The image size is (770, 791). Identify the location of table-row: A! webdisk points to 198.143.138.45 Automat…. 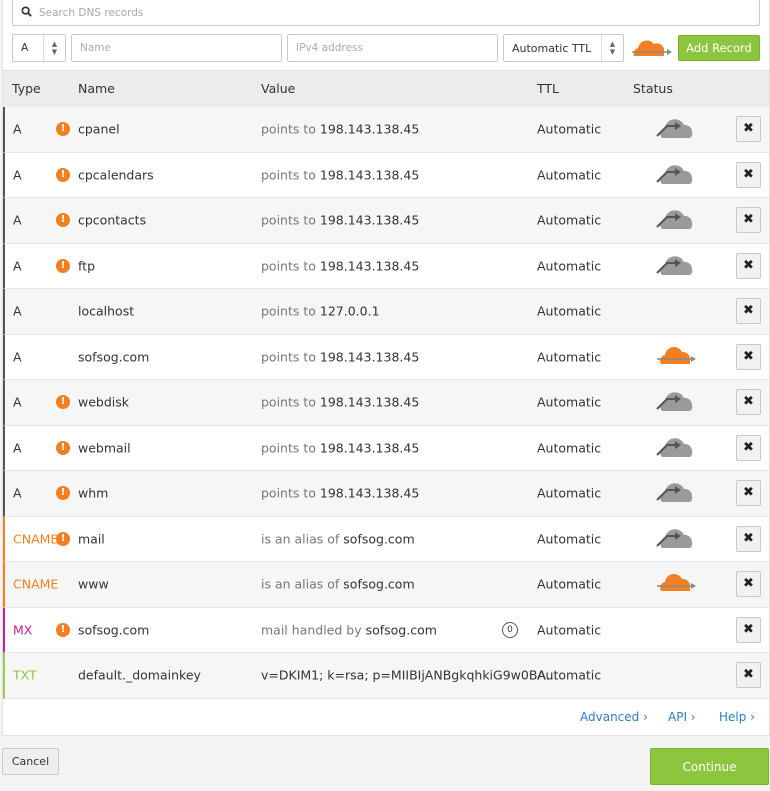
(386, 403).